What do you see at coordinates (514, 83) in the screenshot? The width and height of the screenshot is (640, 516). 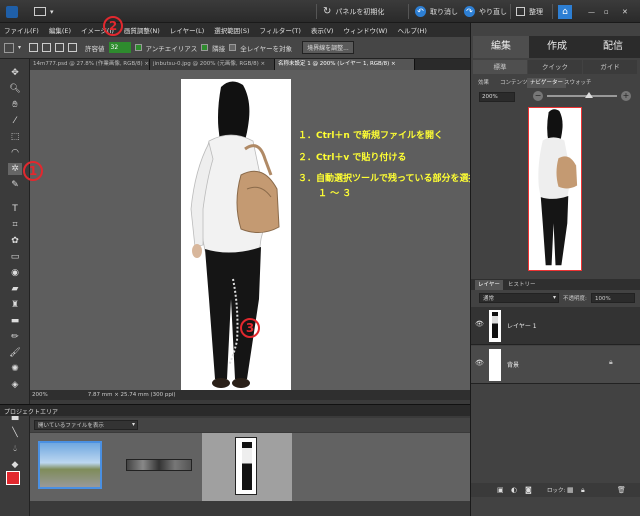 I see `panel-tab-content: コンテンツ` at bounding box center [514, 83].